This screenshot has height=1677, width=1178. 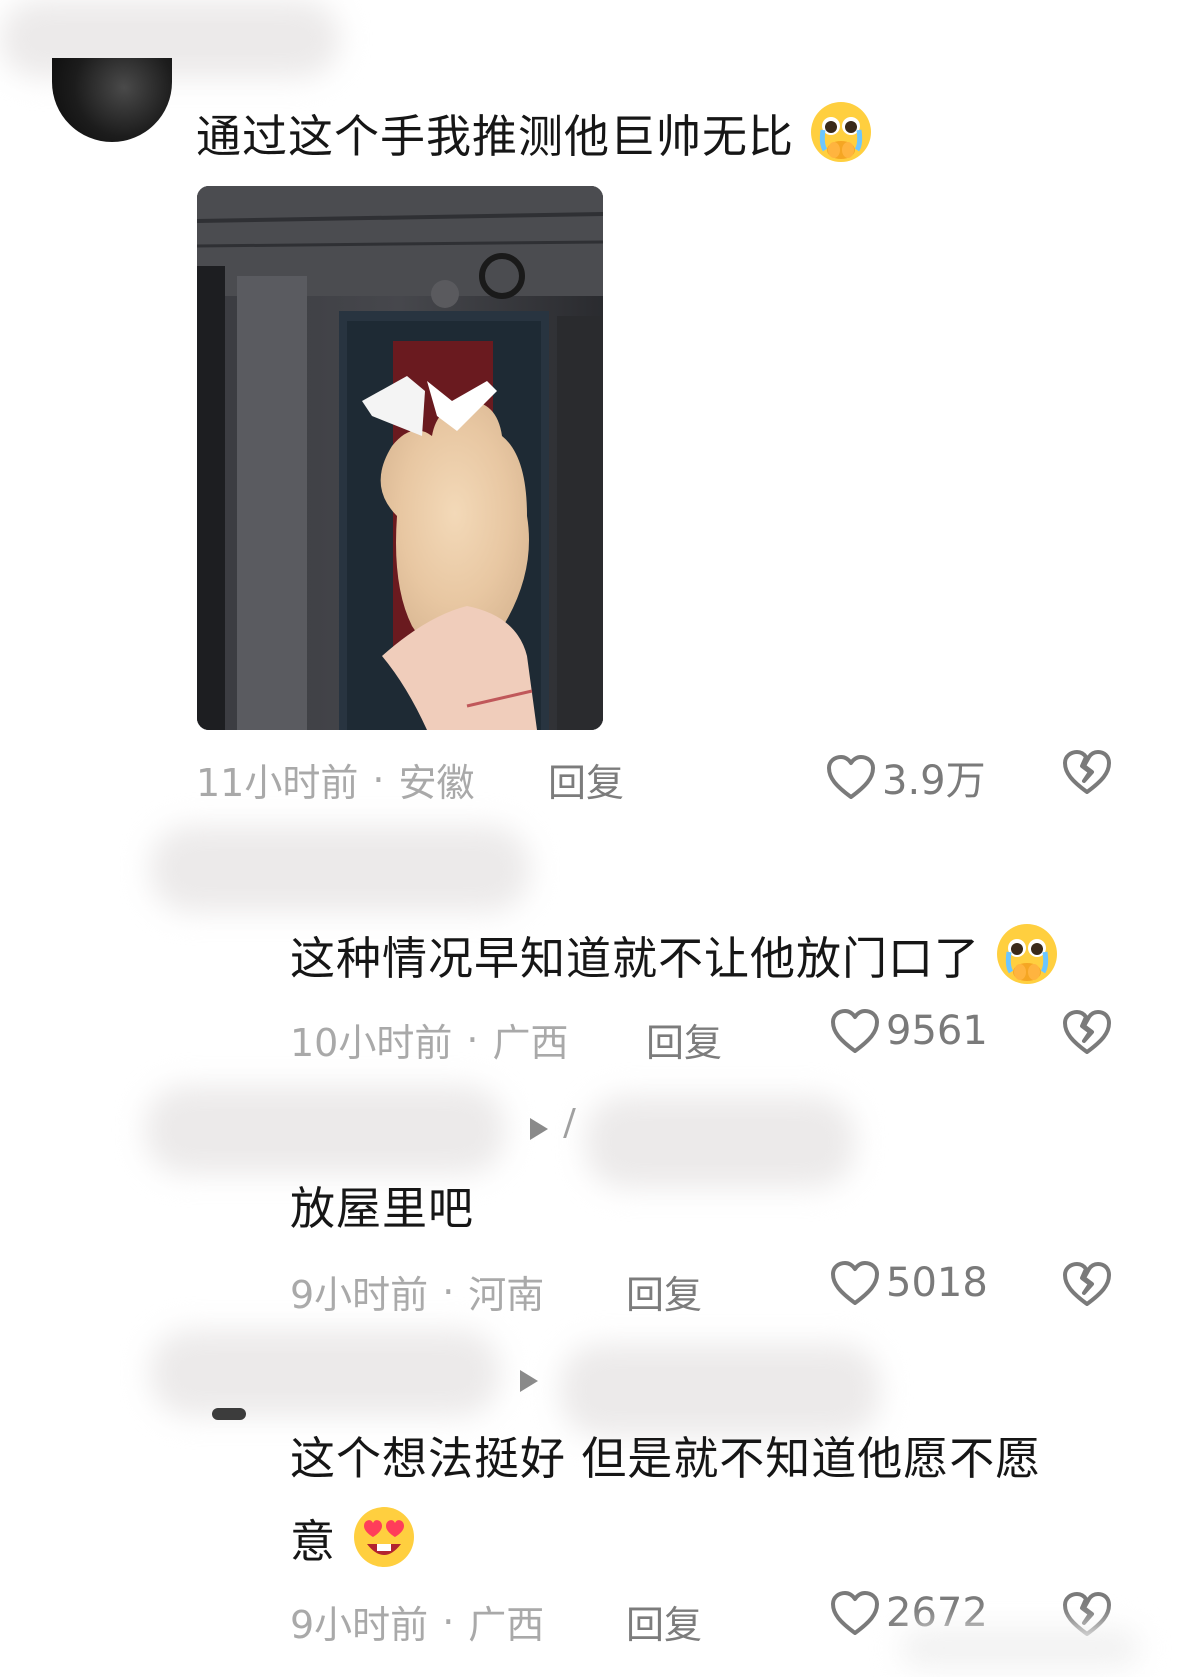 What do you see at coordinates (382, 1208) in the screenshot?
I see `comment-text: 放屋里吧` at bounding box center [382, 1208].